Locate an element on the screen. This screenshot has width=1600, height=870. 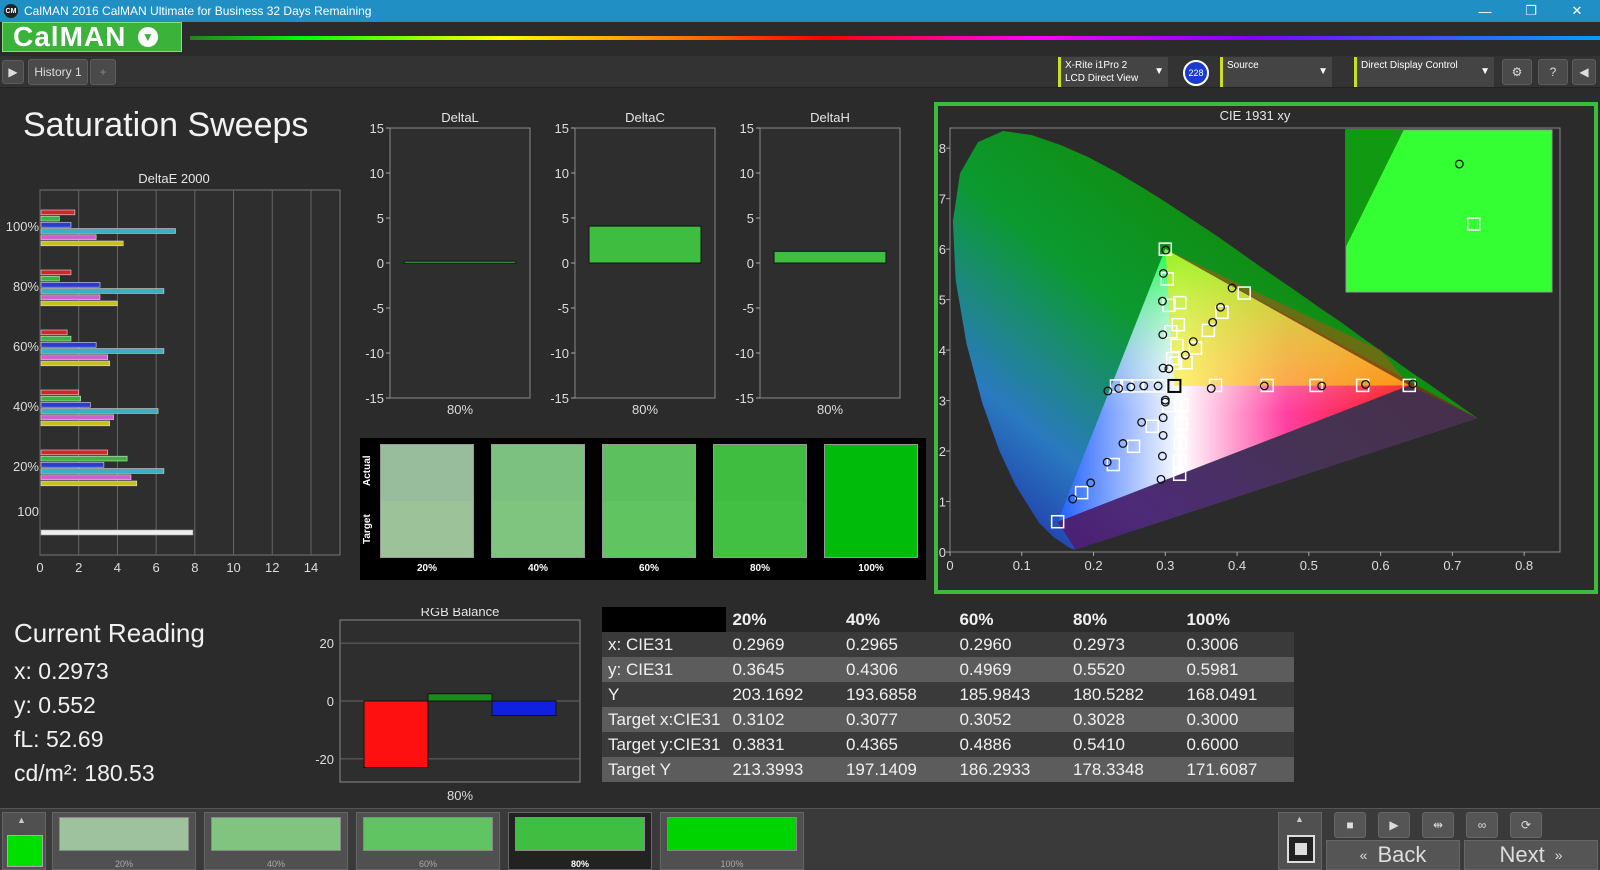
back-button: « Back is located at coordinates (1393, 855).